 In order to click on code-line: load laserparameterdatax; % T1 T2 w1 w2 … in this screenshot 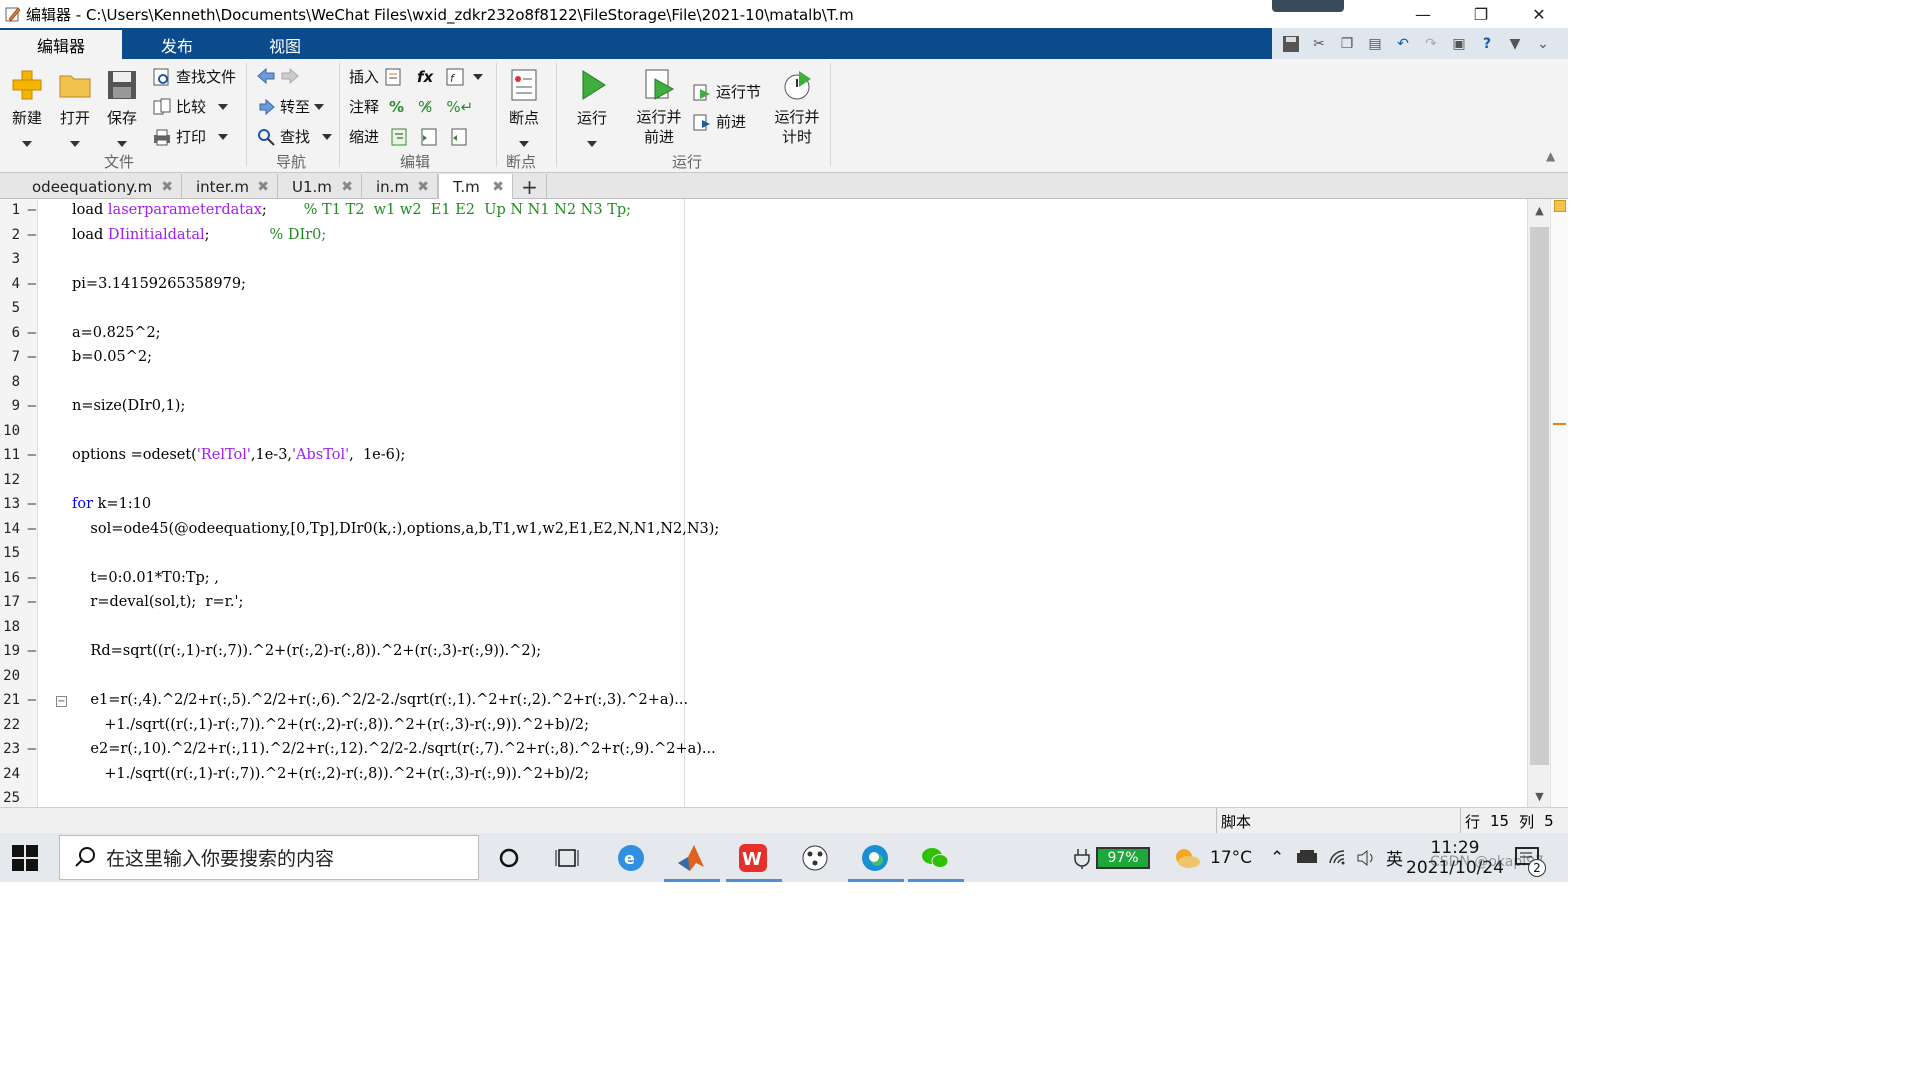, I will do `click(351, 211)`.